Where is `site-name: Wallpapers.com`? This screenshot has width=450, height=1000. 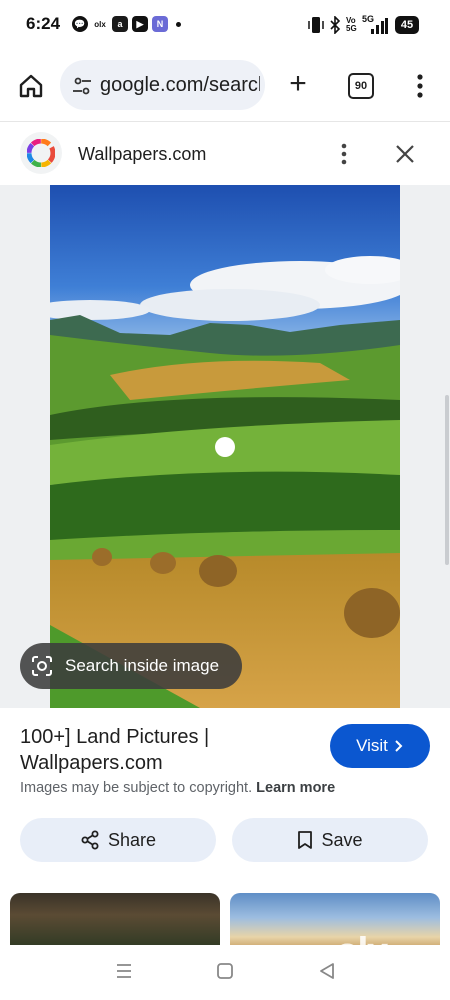 site-name: Wallpapers.com is located at coordinates (142, 154).